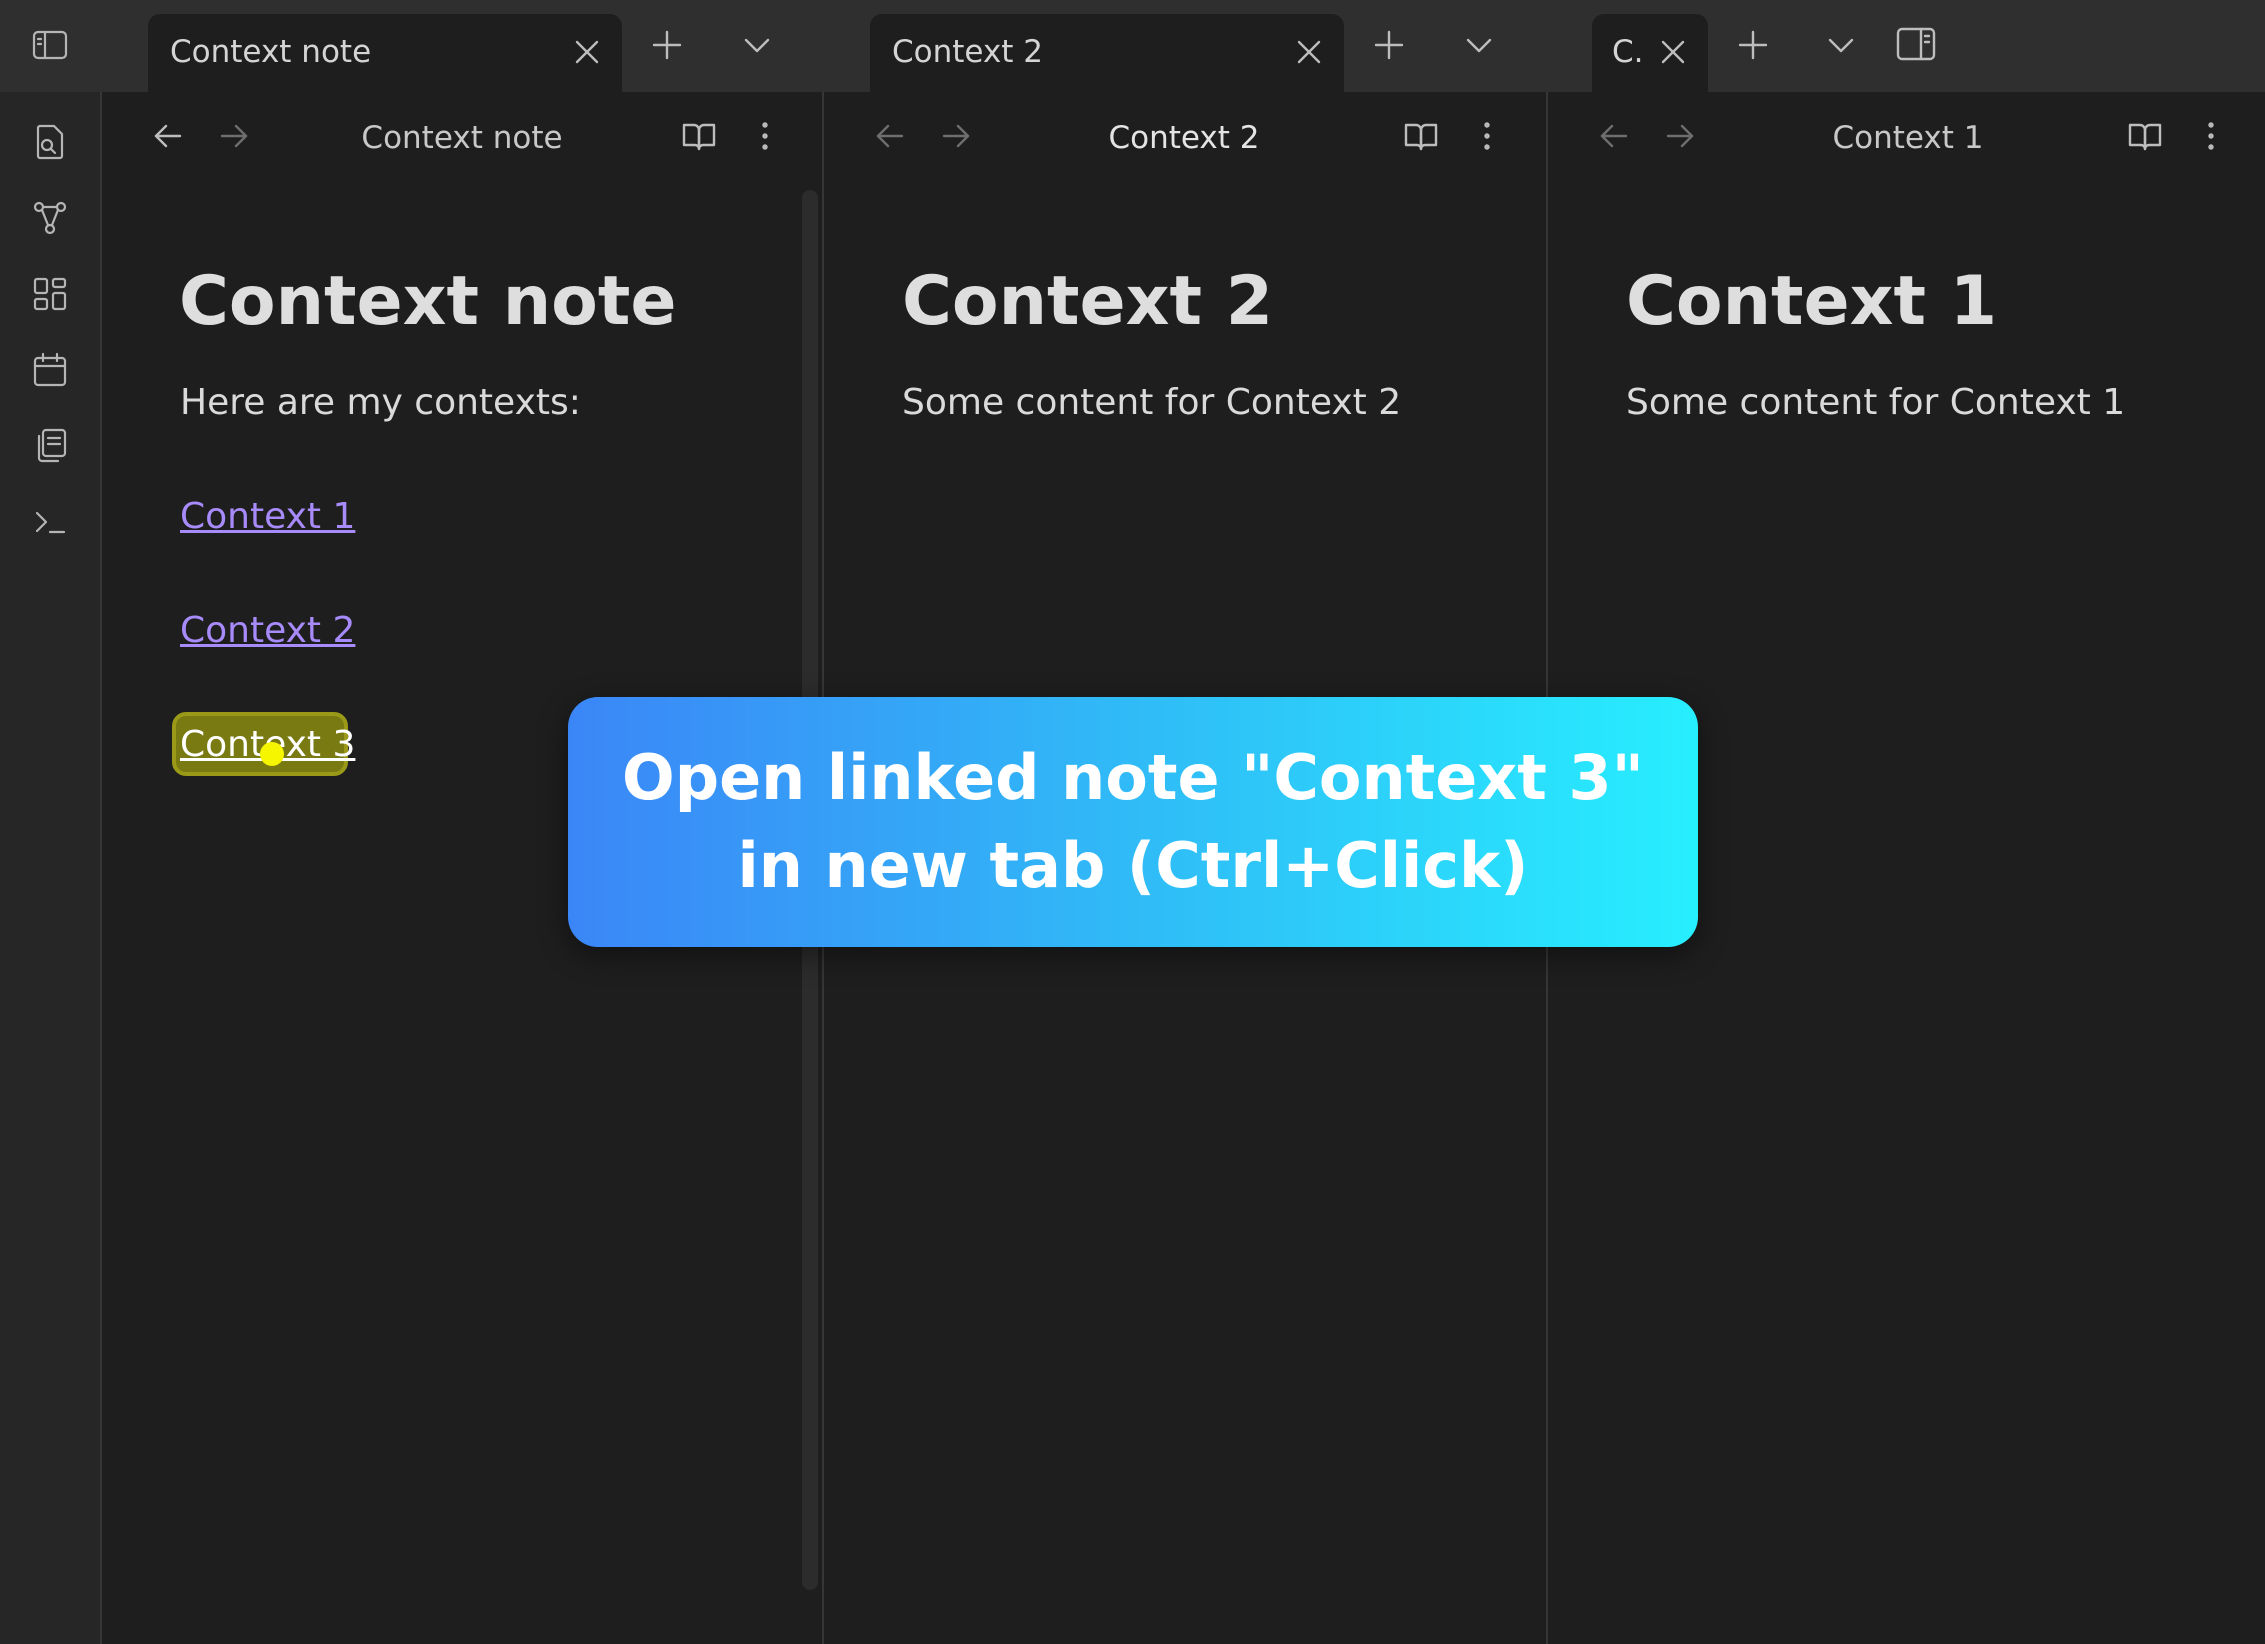 The height and width of the screenshot is (1644, 2265). I want to click on cursor-indicator, so click(272, 754).